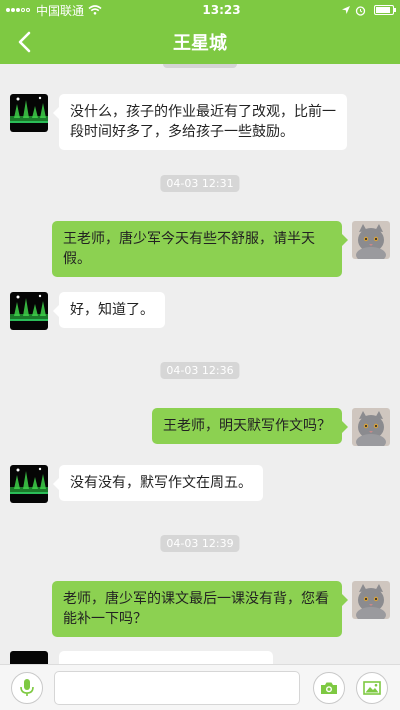 The height and width of the screenshot is (710, 400). Describe the element at coordinates (177, 688) in the screenshot. I see `message-input` at that location.